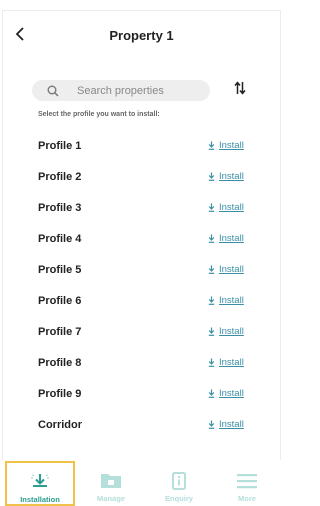  I want to click on menu-icon, so click(247, 480).